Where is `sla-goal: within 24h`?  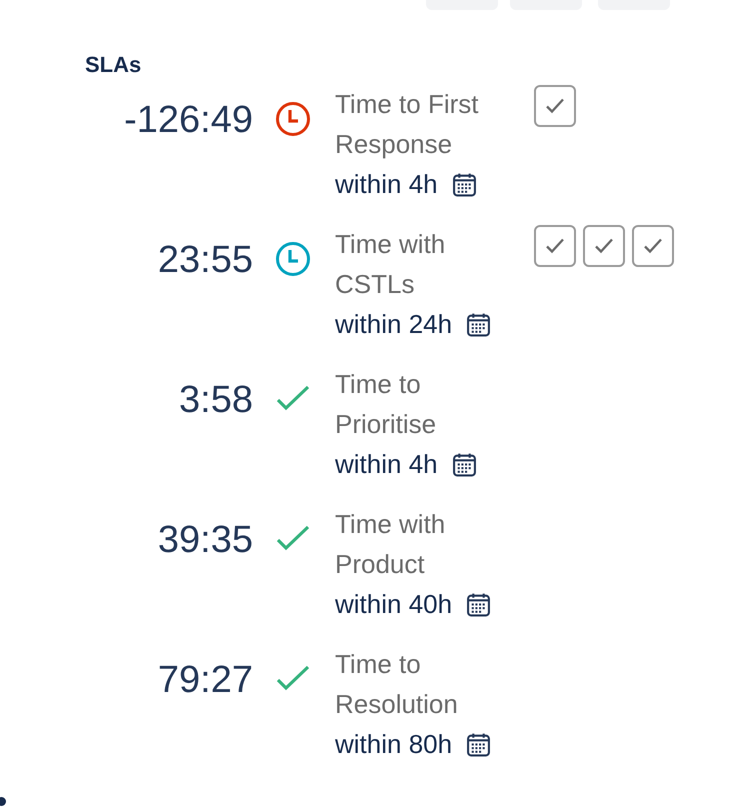 sla-goal: within 24h is located at coordinates (393, 324).